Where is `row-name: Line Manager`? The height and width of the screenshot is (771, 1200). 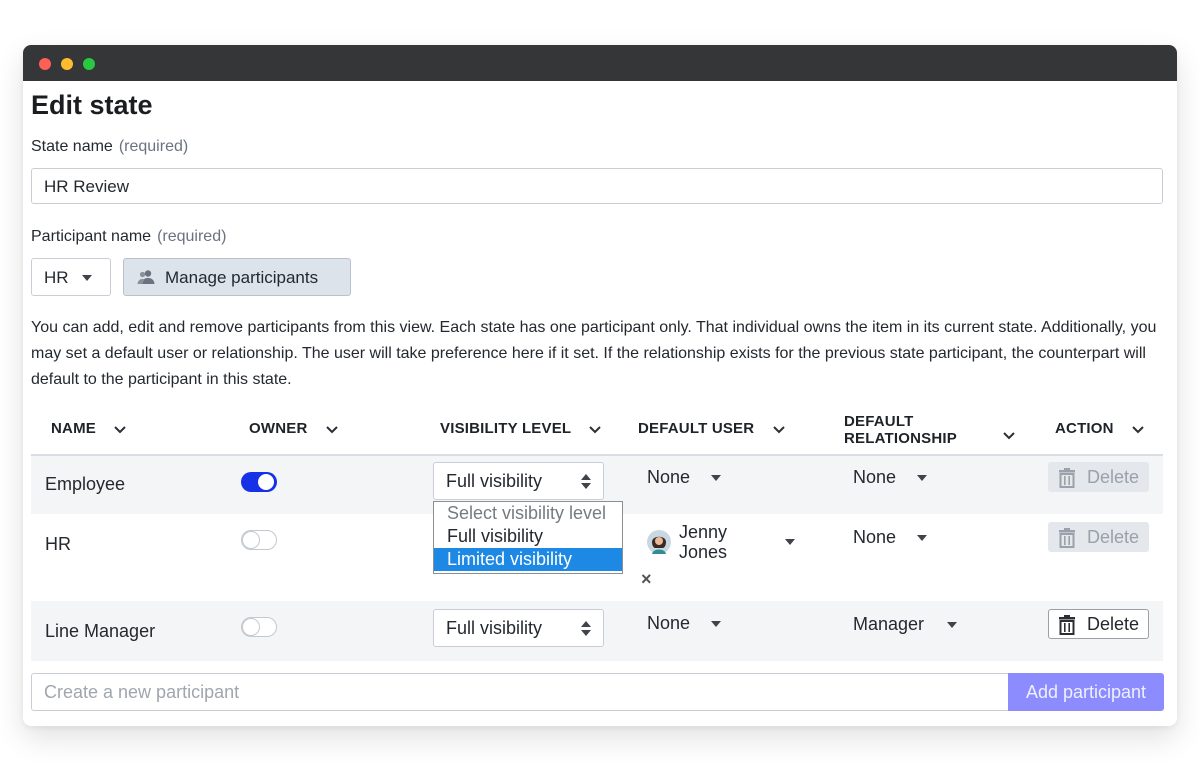
row-name: Line Manager is located at coordinates (100, 631).